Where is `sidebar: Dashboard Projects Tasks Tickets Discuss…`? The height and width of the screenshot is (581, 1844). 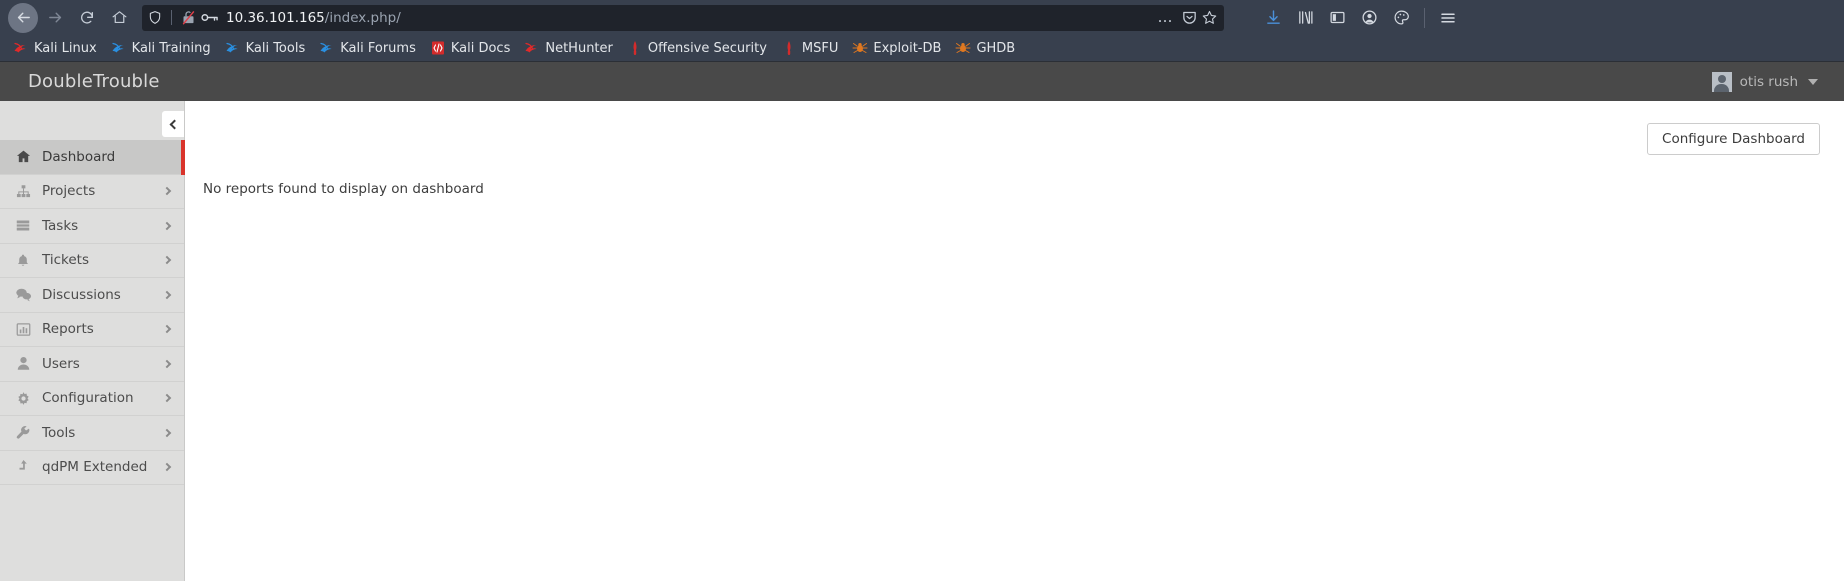
sidebar: Dashboard Projects Tasks Tickets Discuss… is located at coordinates (92, 341).